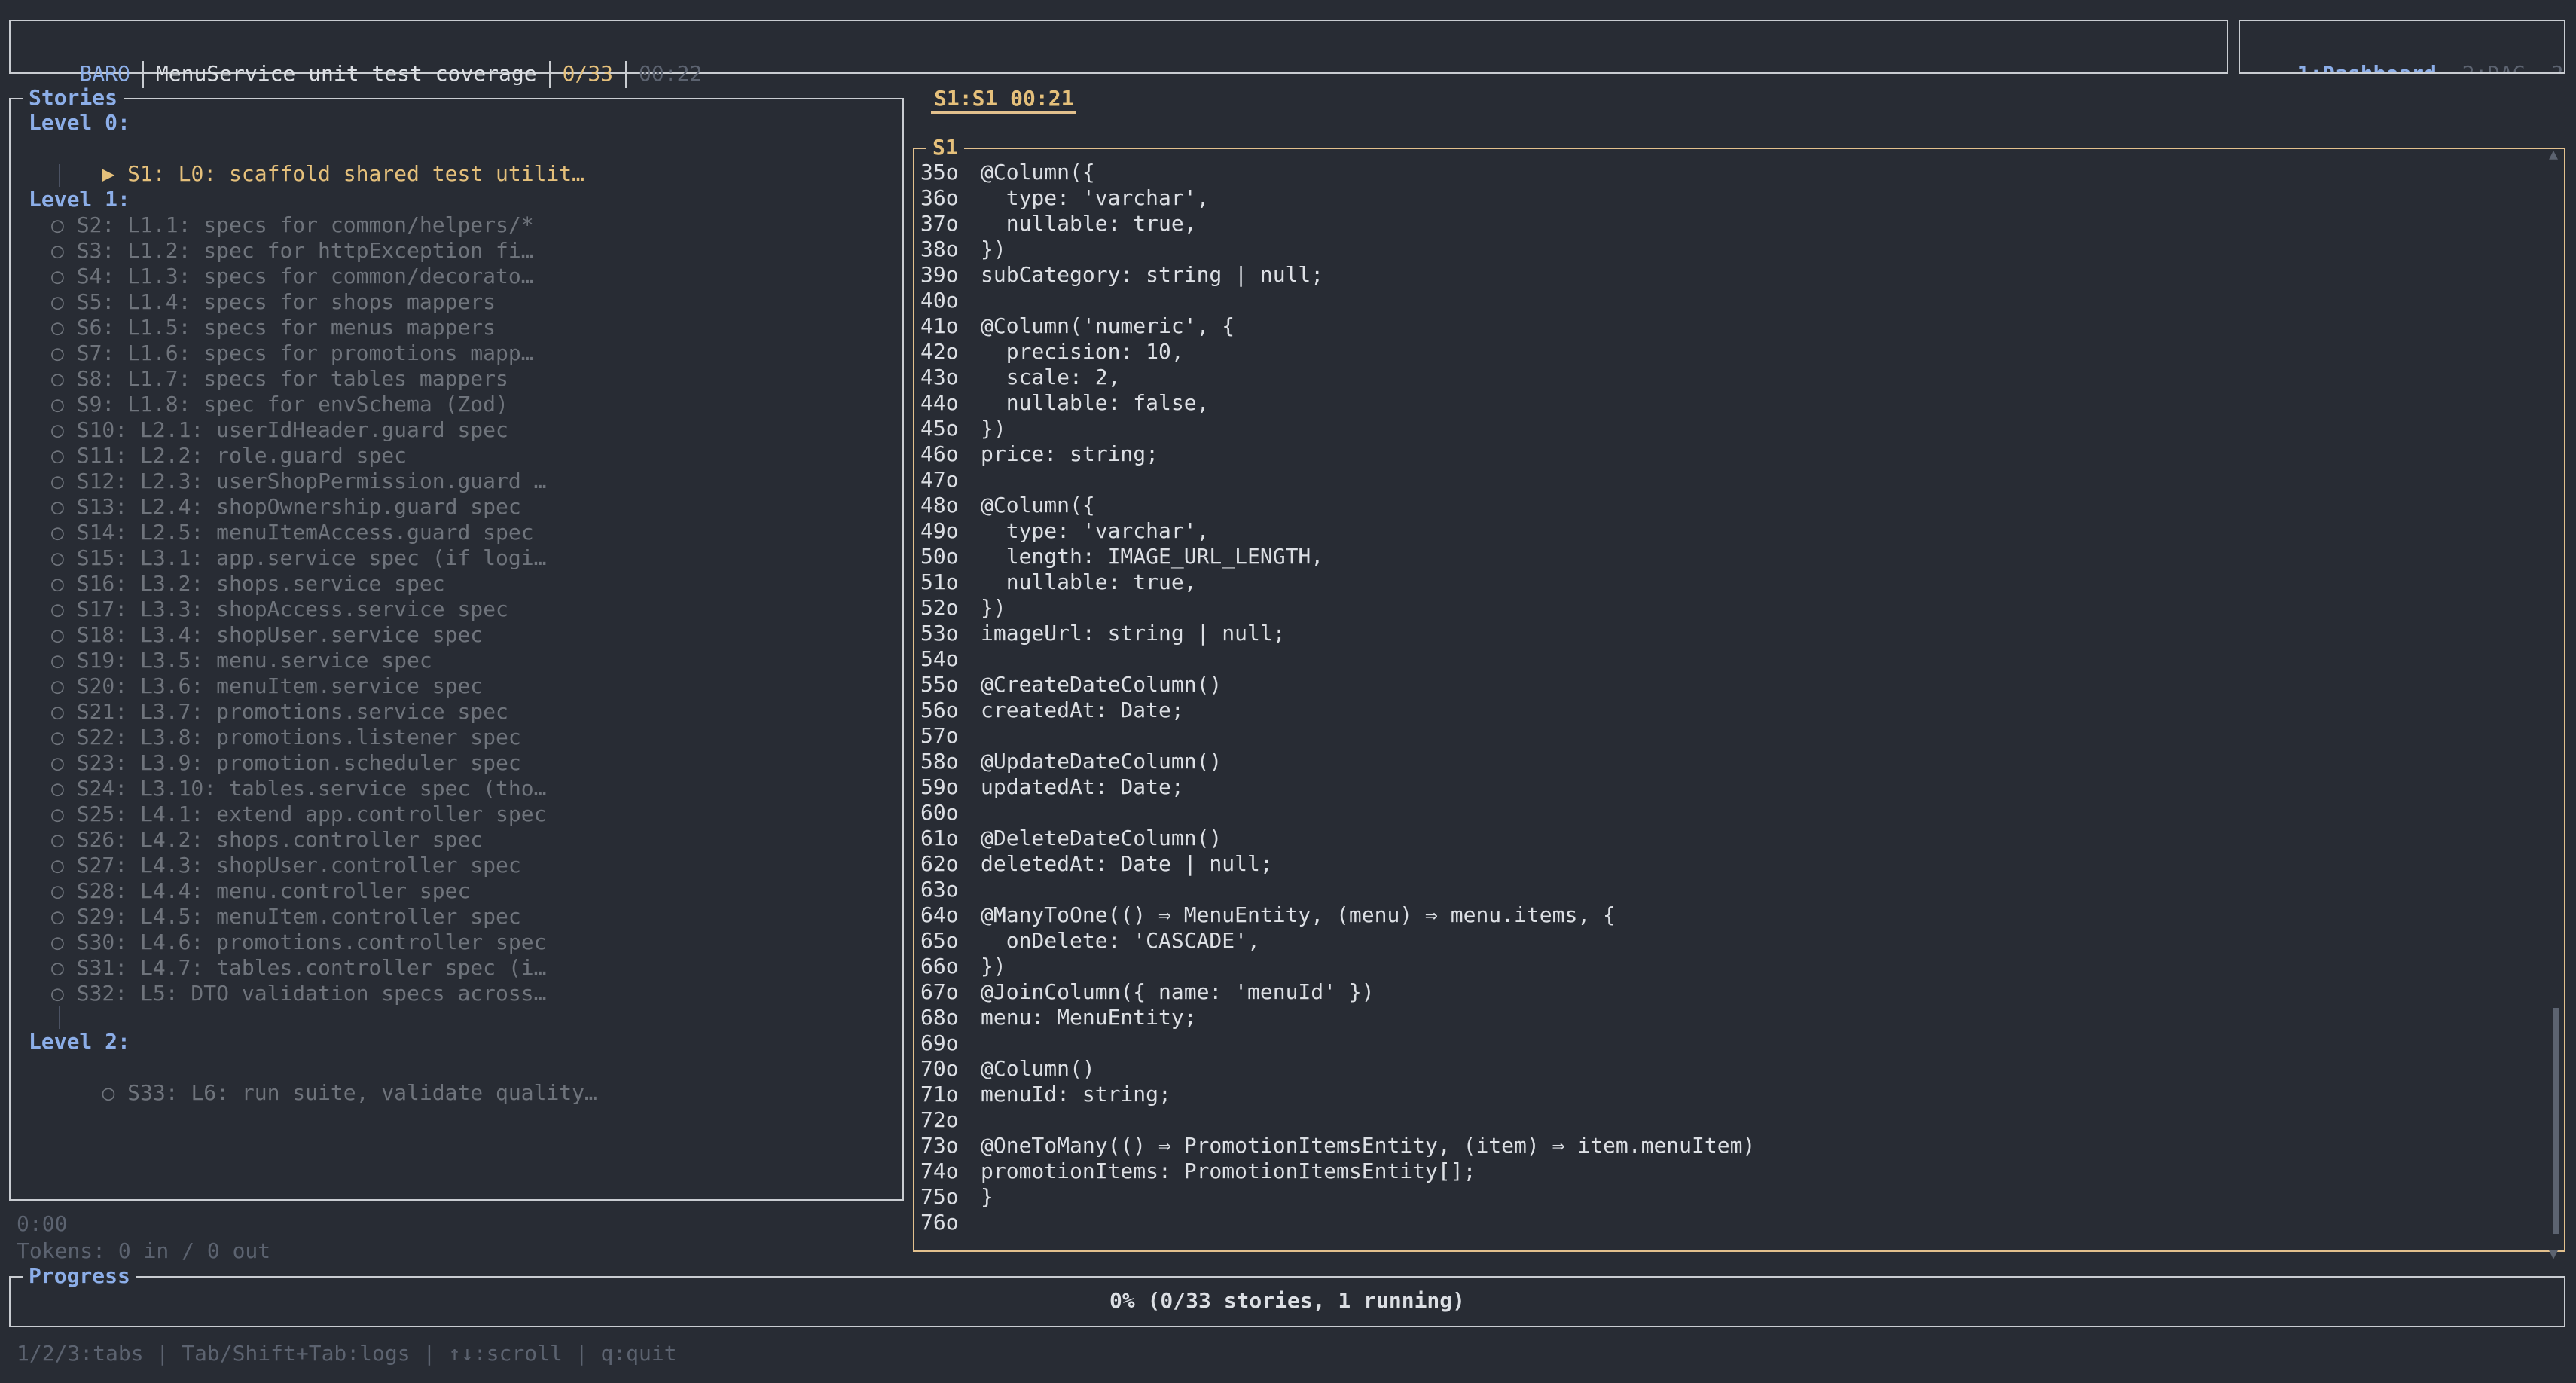 This screenshot has height=1383, width=2576. What do you see at coordinates (261, 583) in the screenshot?
I see `story-label: S16: L3.2: shops.service spec` at bounding box center [261, 583].